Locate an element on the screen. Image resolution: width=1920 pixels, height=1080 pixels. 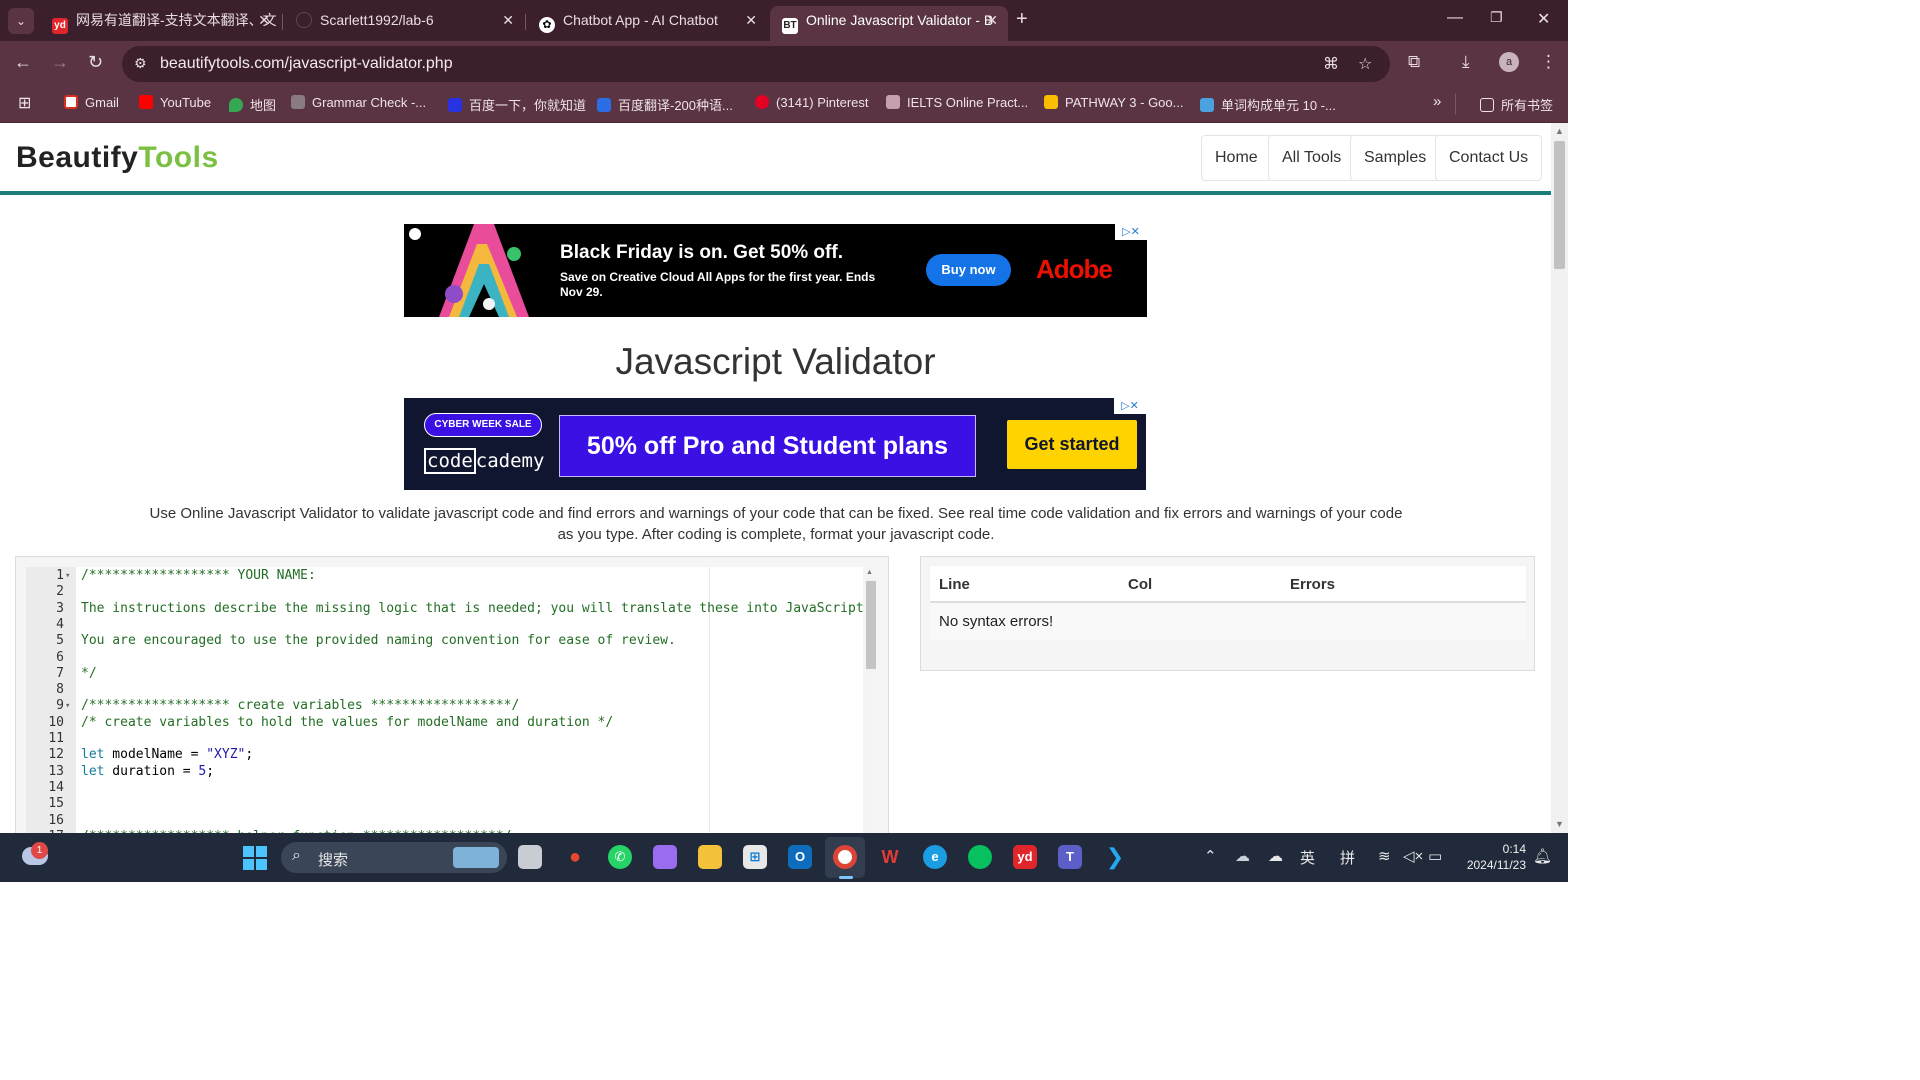
code-line: 15 is located at coordinates (451, 804).